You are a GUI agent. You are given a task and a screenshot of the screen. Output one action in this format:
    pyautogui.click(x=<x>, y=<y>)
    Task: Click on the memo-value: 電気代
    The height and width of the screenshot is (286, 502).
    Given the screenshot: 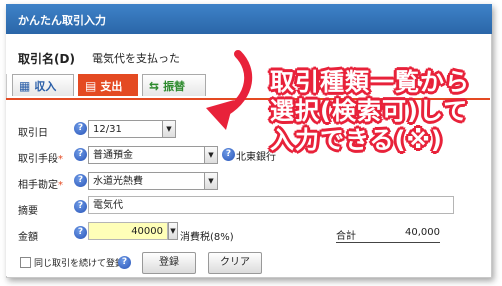 What is the action you would take?
    pyautogui.click(x=108, y=205)
    